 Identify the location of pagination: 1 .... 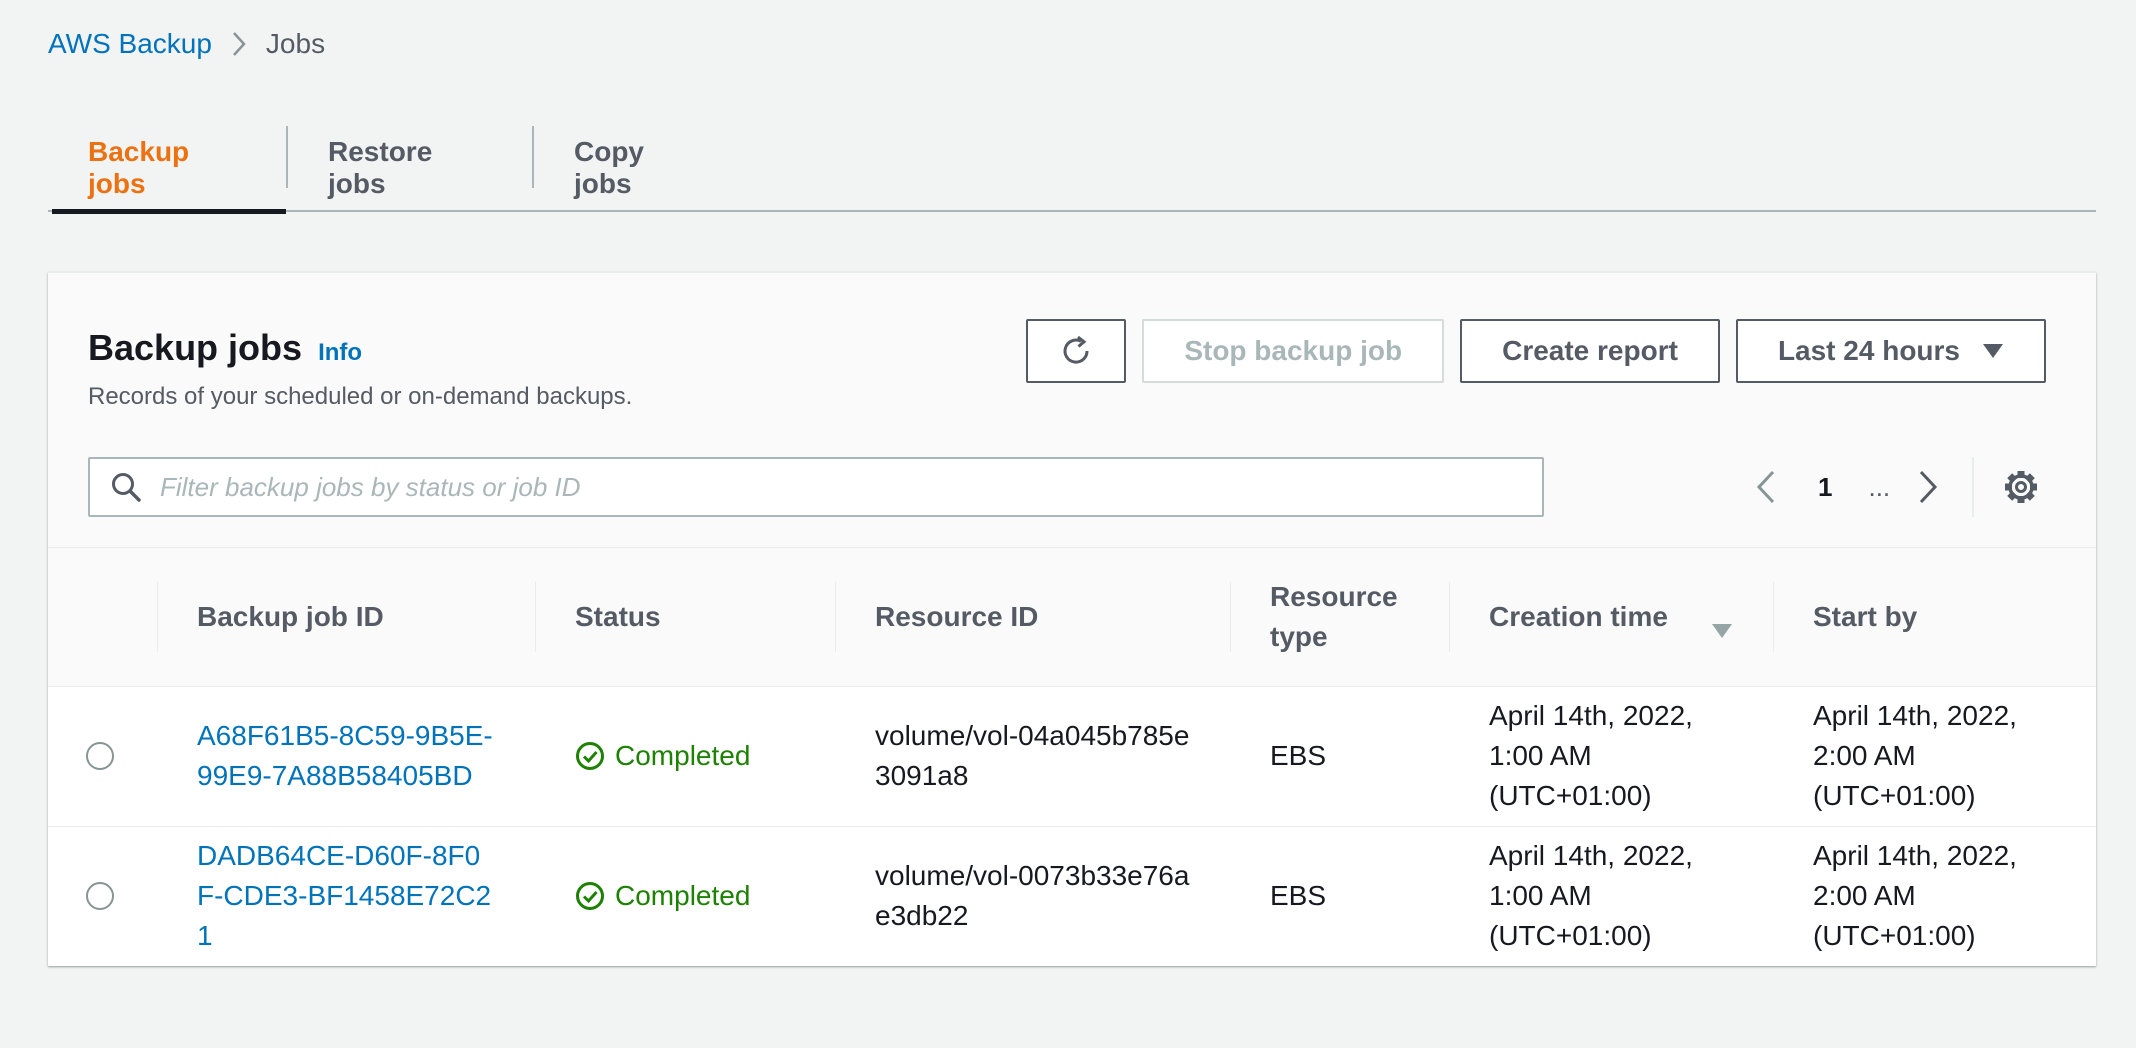
(1893, 487).